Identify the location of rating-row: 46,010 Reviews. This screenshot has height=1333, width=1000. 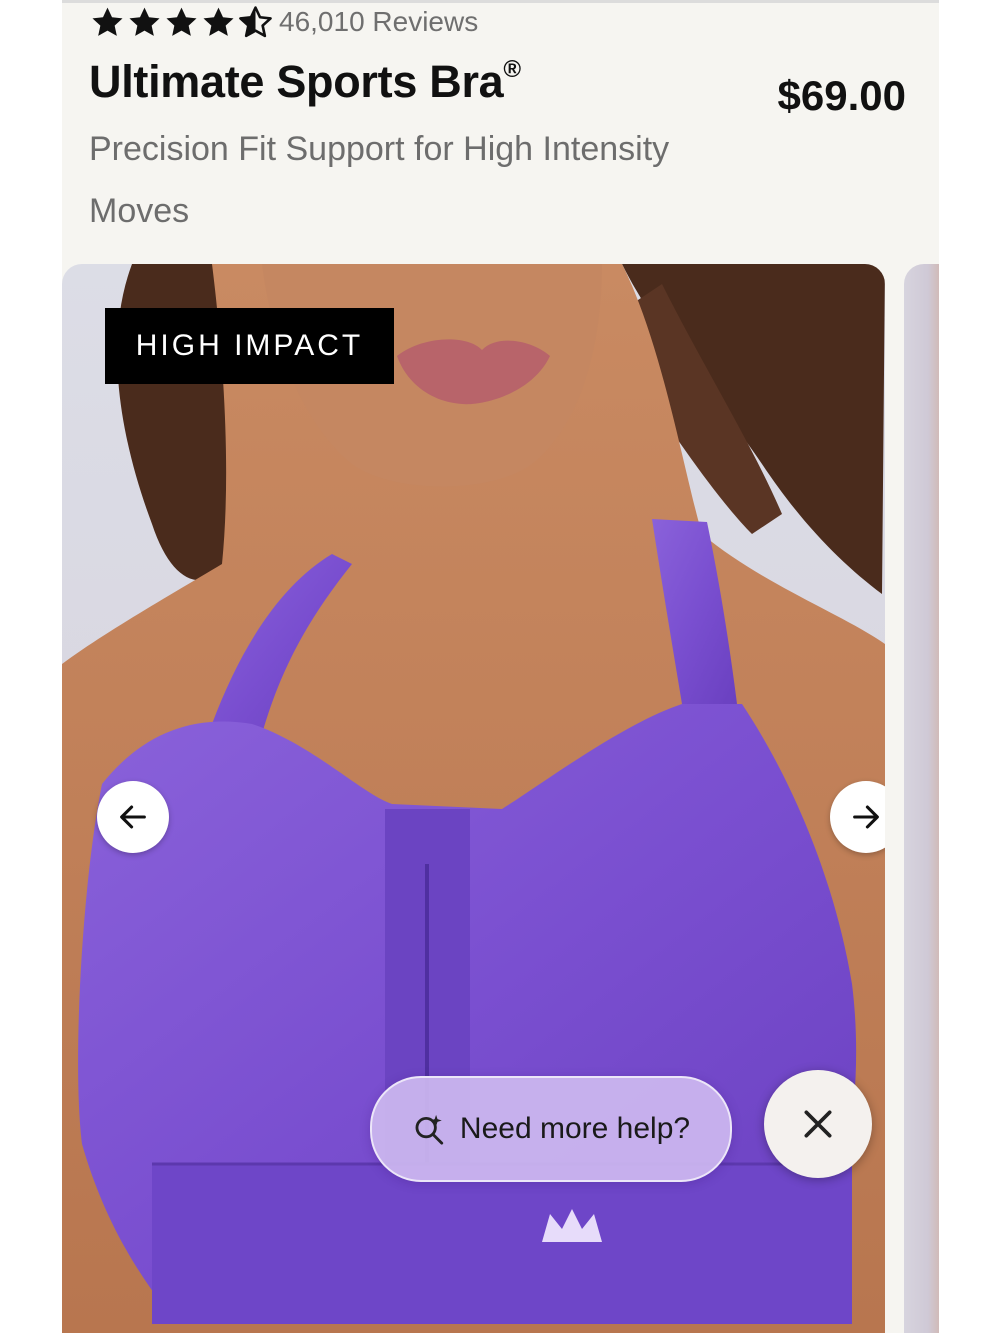
(284, 22).